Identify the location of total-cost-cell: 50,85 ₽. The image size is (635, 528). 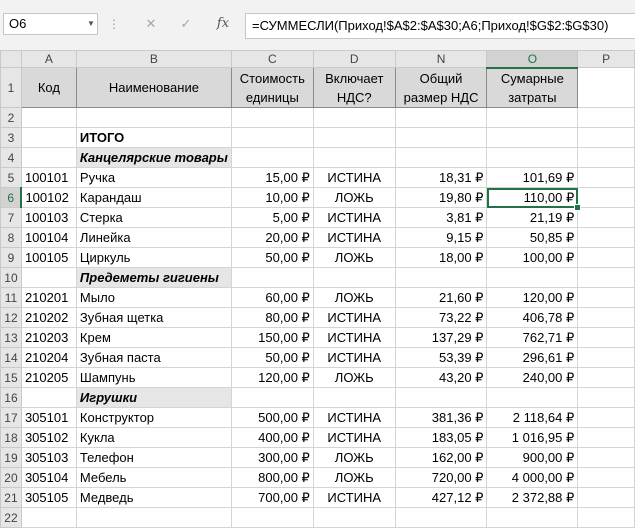
(532, 237).